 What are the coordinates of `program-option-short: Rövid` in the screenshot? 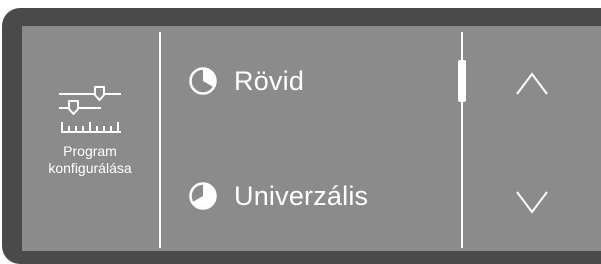 It's located at (246, 81).